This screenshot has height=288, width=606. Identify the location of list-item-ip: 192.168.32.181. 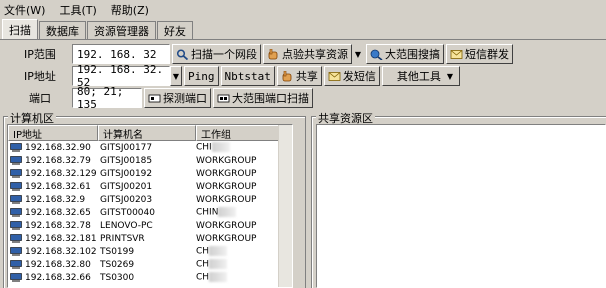
(61, 238).